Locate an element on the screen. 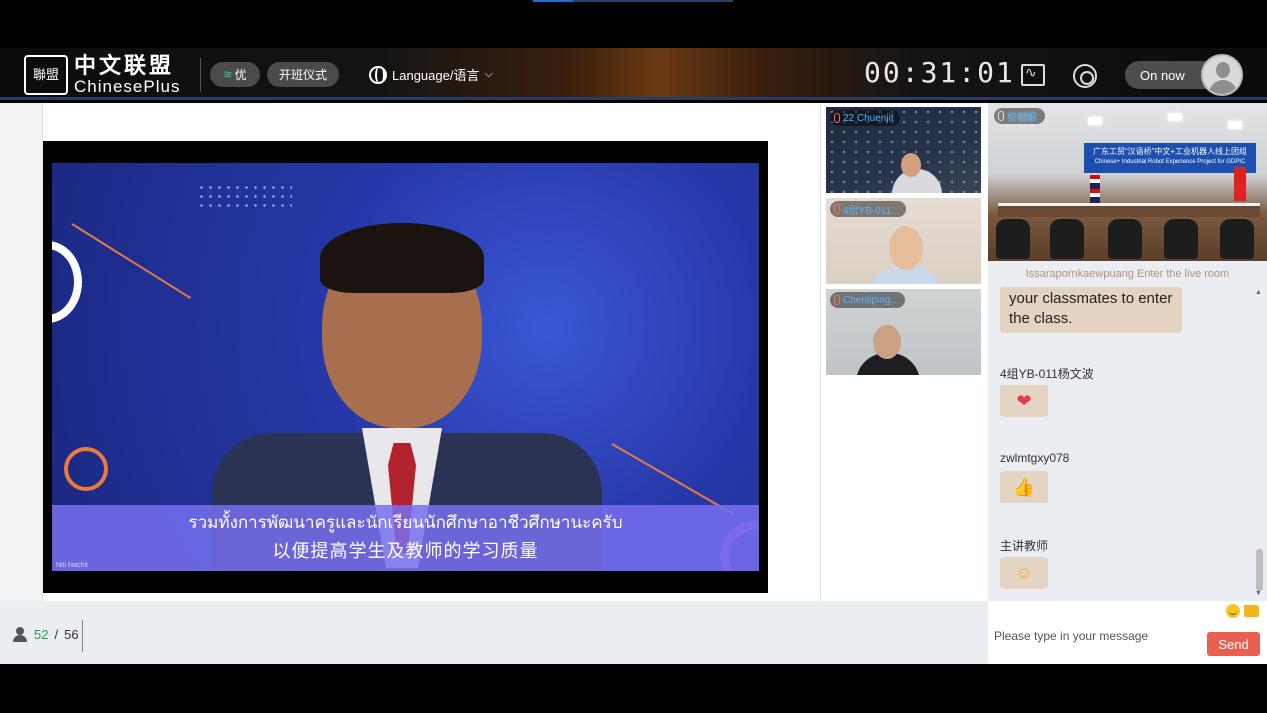  emoji-picker-icon is located at coordinates (1233, 611).